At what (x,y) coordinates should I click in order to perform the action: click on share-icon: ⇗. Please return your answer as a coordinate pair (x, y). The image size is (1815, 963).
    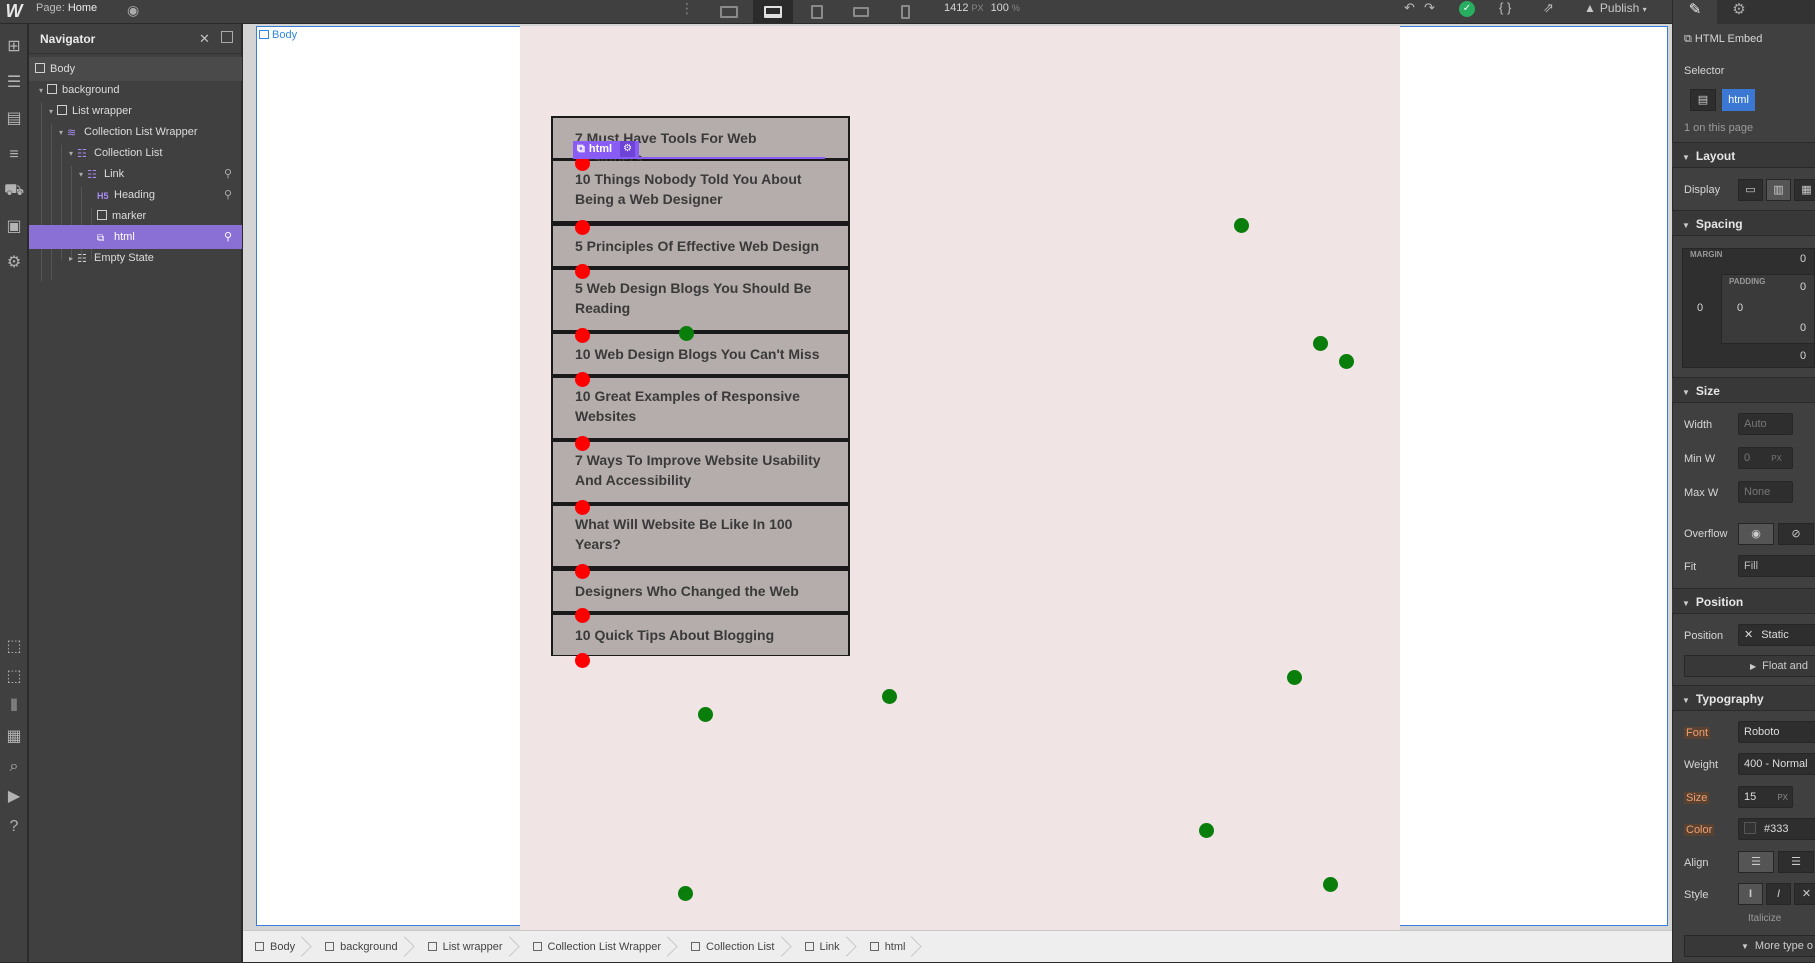
    Looking at the image, I should click on (1548, 12).